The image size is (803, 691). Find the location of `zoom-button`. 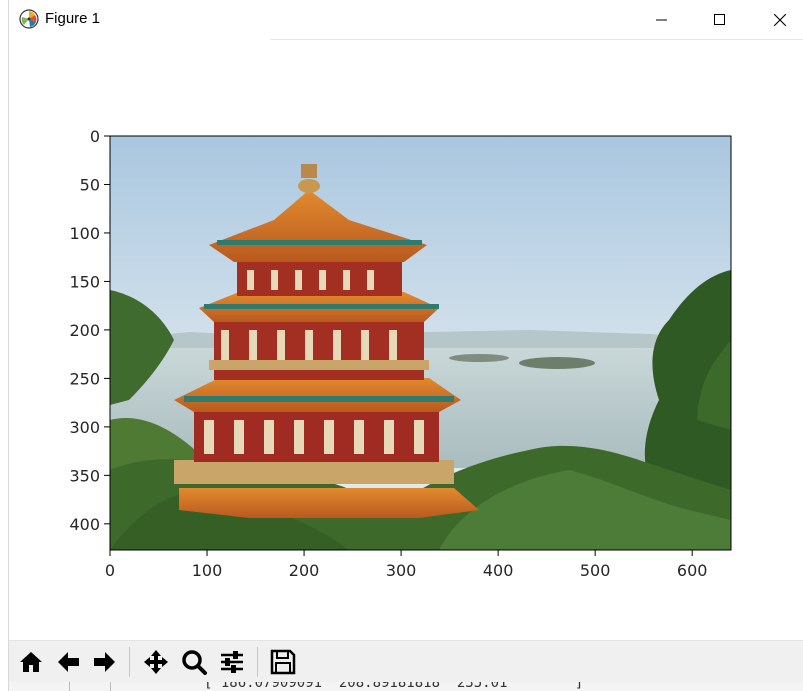

zoom-button is located at coordinates (194, 662).